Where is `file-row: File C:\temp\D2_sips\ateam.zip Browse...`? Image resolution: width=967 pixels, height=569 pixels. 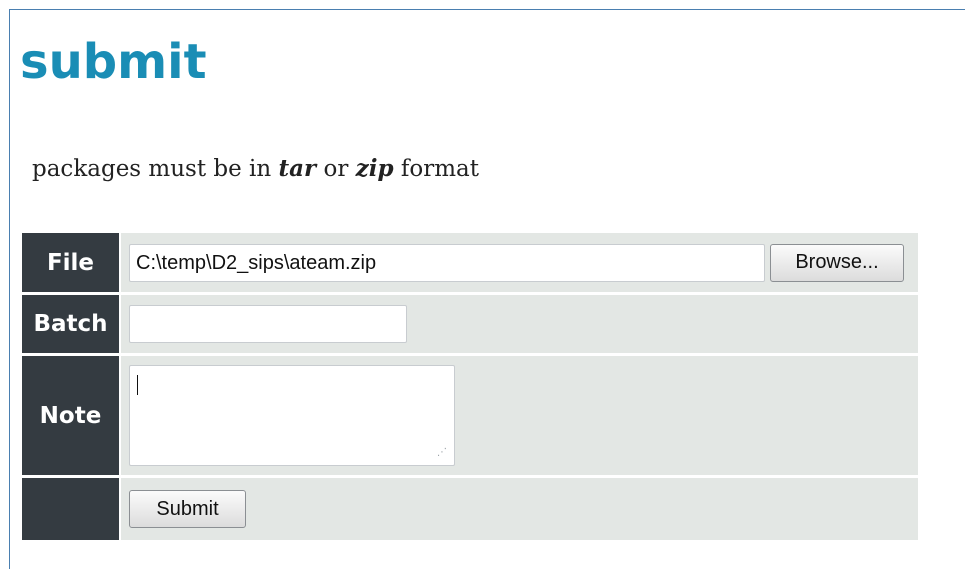
file-row: File C:\temp\D2_sips\ateam.zip Browse... is located at coordinates (470, 262).